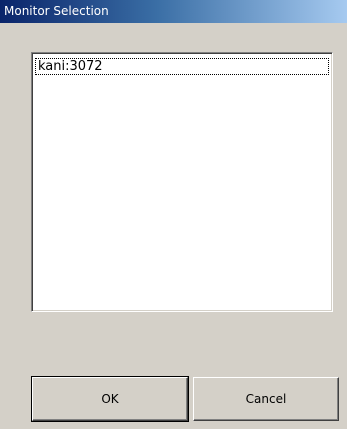 This screenshot has height=429, width=347. Describe the element at coordinates (110, 399) in the screenshot. I see `ok-button: OK` at that location.